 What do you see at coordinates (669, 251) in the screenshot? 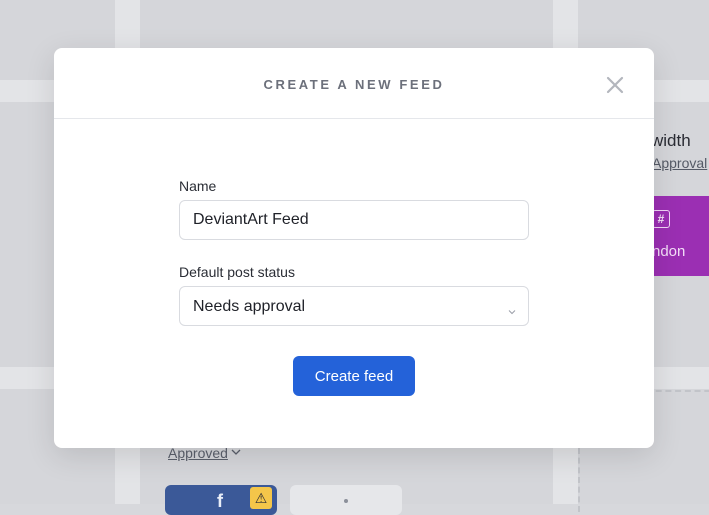
I see `bg-mastodon-label: ndon` at bounding box center [669, 251].